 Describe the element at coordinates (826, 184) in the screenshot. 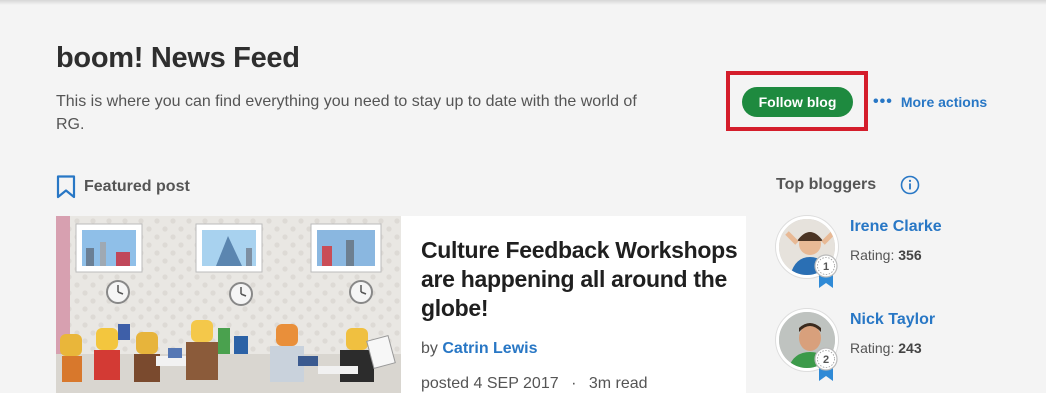

I see `top-bloggers-title: Top bloggers` at that location.